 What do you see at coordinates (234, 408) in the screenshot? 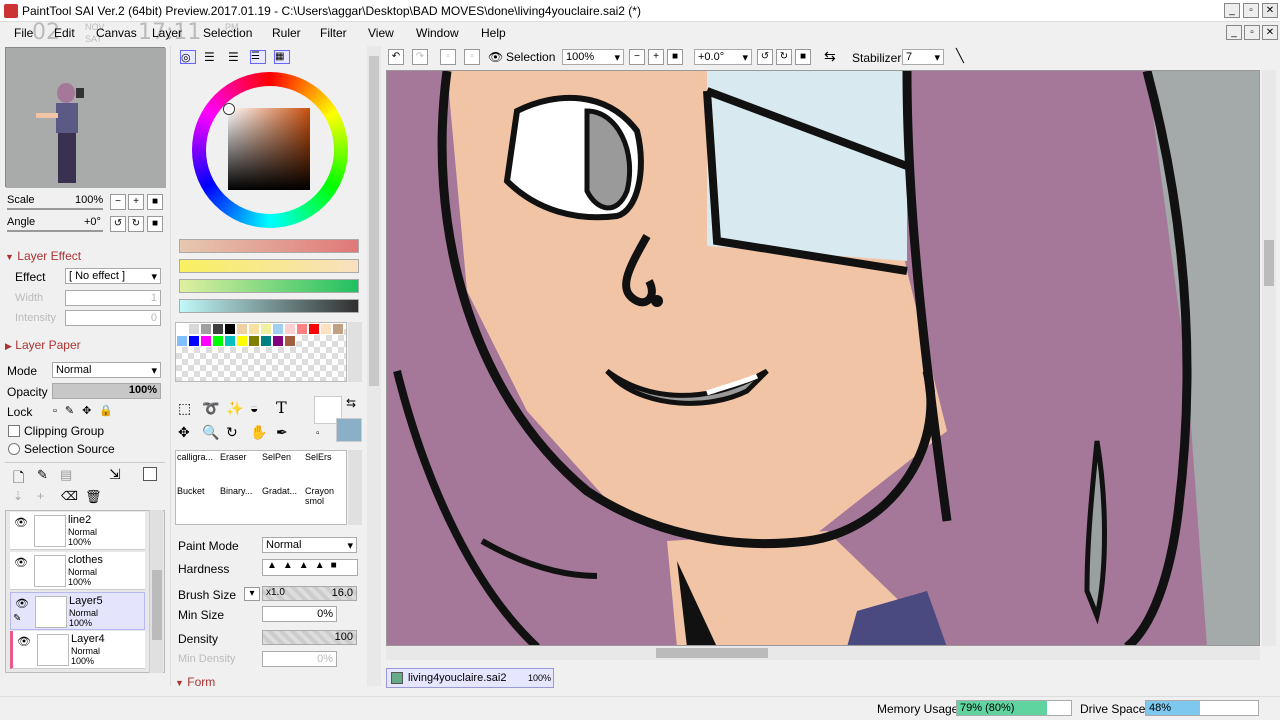
I see `magic-wand-icon: ✨` at bounding box center [234, 408].